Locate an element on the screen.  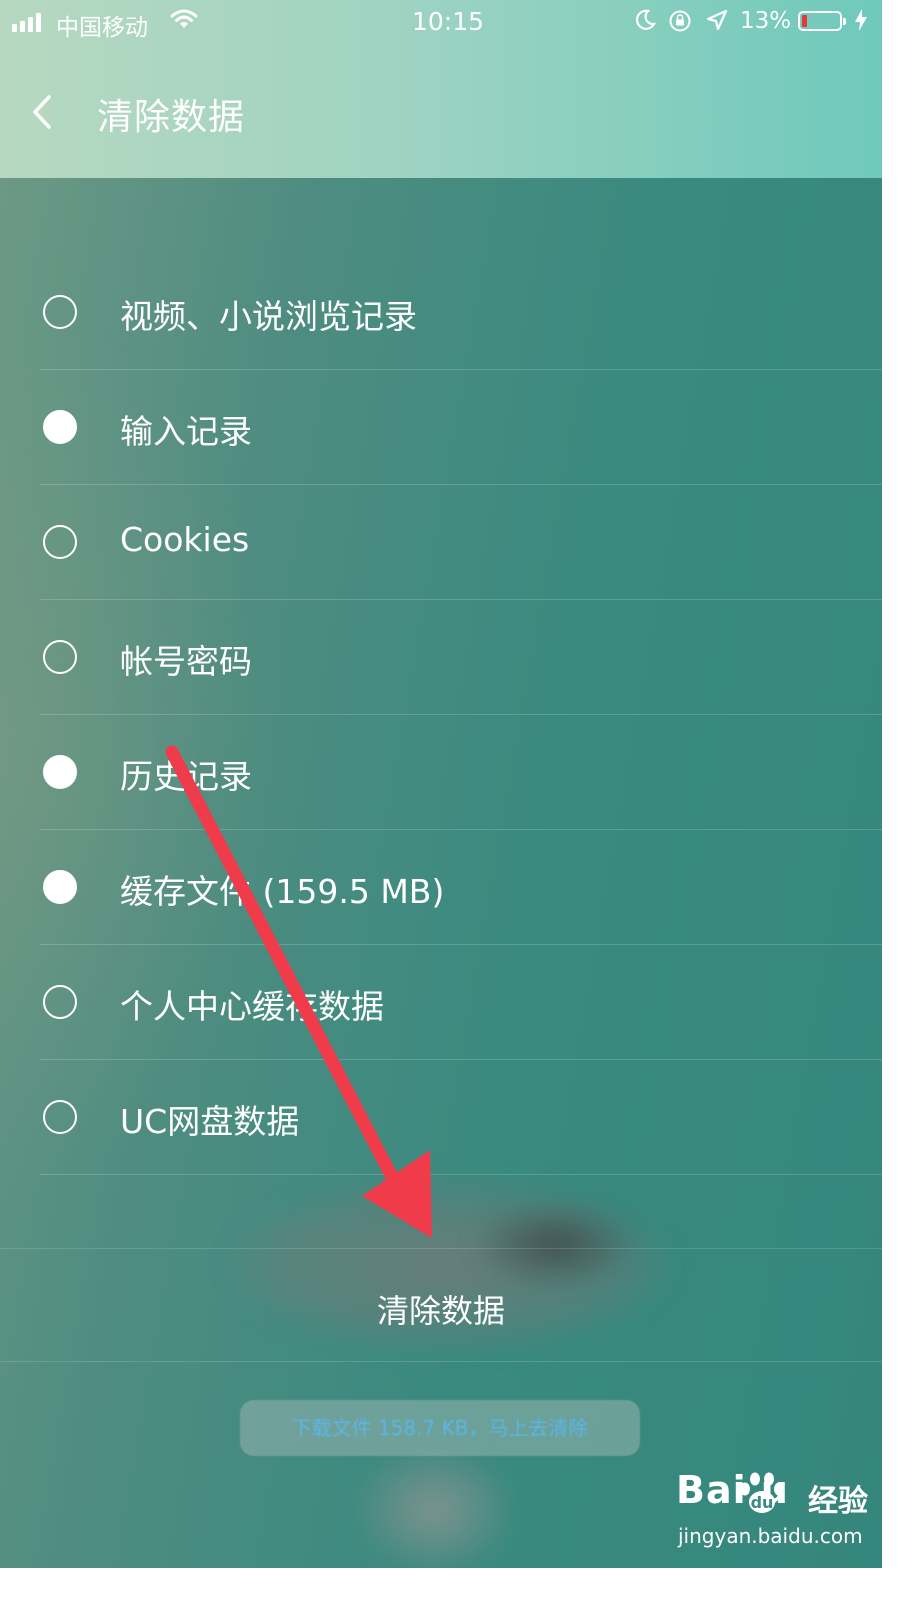
chevron-left-icon is located at coordinates (42, 112).